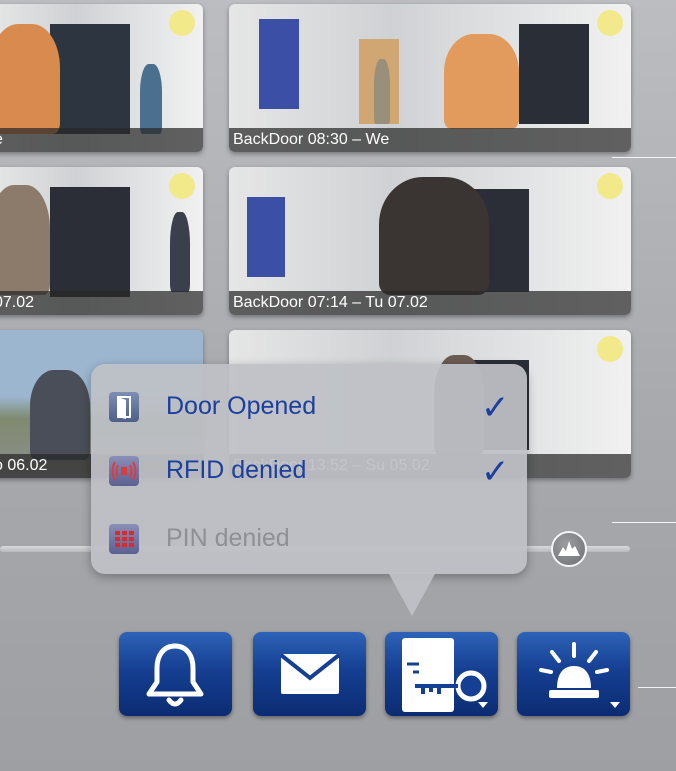 The height and width of the screenshot is (771, 676). What do you see at coordinates (241, 406) in the screenshot?
I see `filter-option-label: Door Opened` at bounding box center [241, 406].